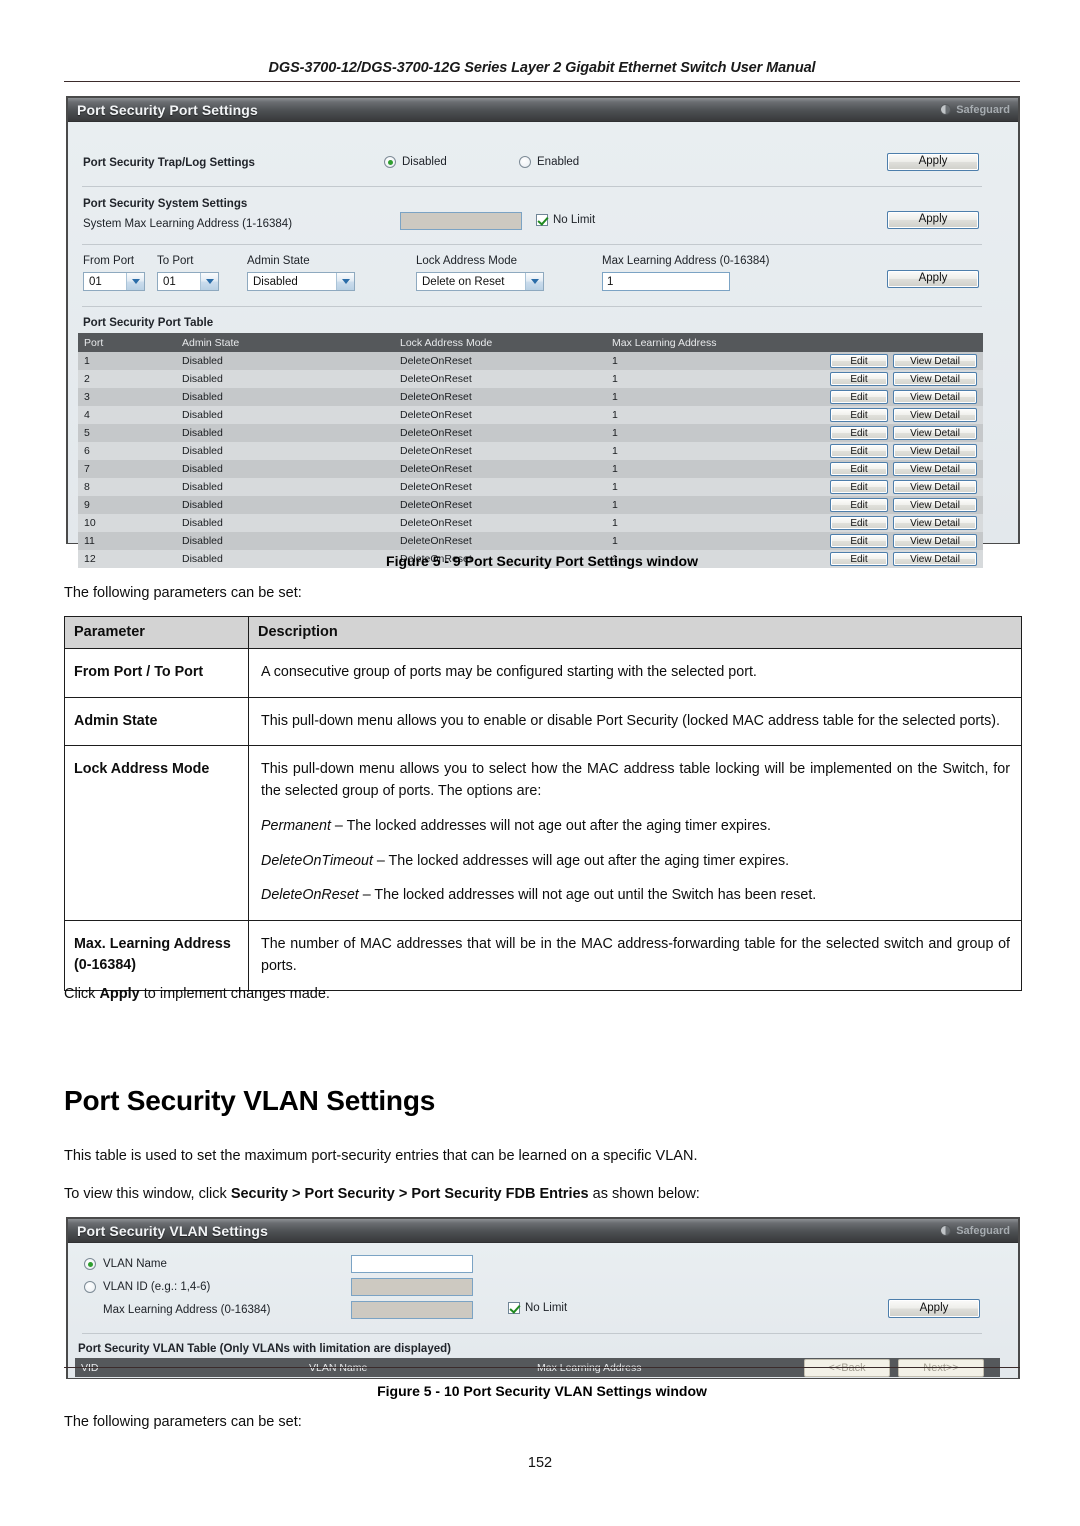  I want to click on table-row: 8 Disabled DeleteOnReset 1 Edit View Detail, so click(530, 487).